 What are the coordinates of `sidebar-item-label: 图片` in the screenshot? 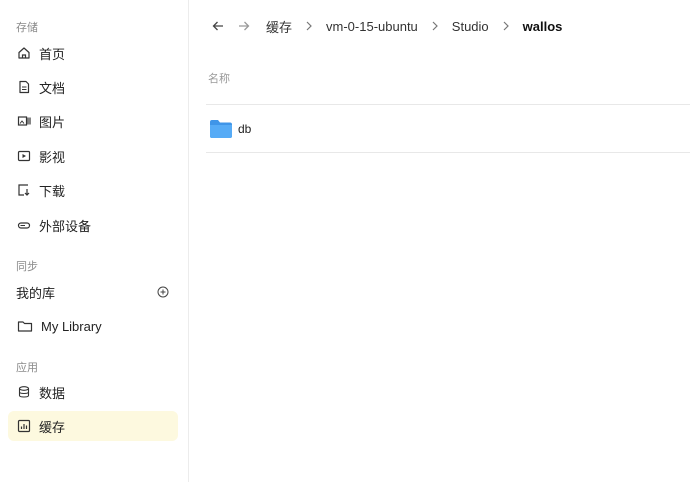 It's located at (52, 122).